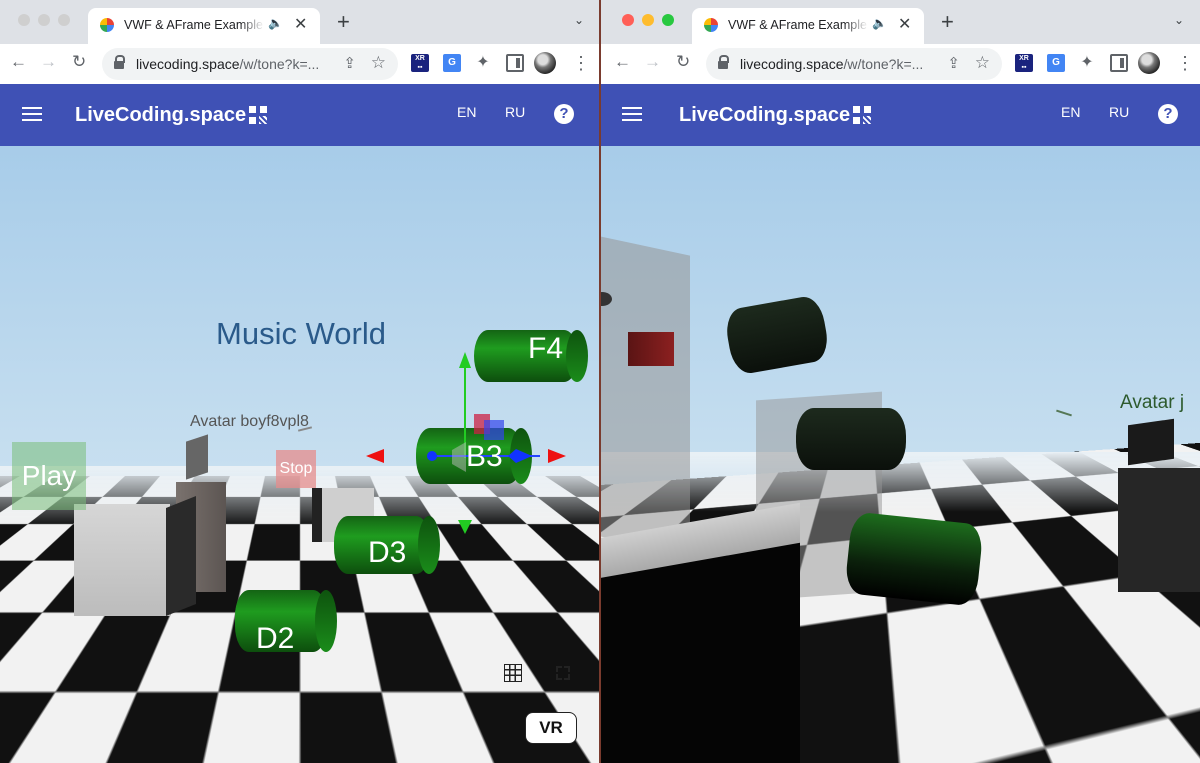 The height and width of the screenshot is (763, 1200). What do you see at coordinates (375, 456) in the screenshot?
I see `gizmo-left-arrow-icon` at bounding box center [375, 456].